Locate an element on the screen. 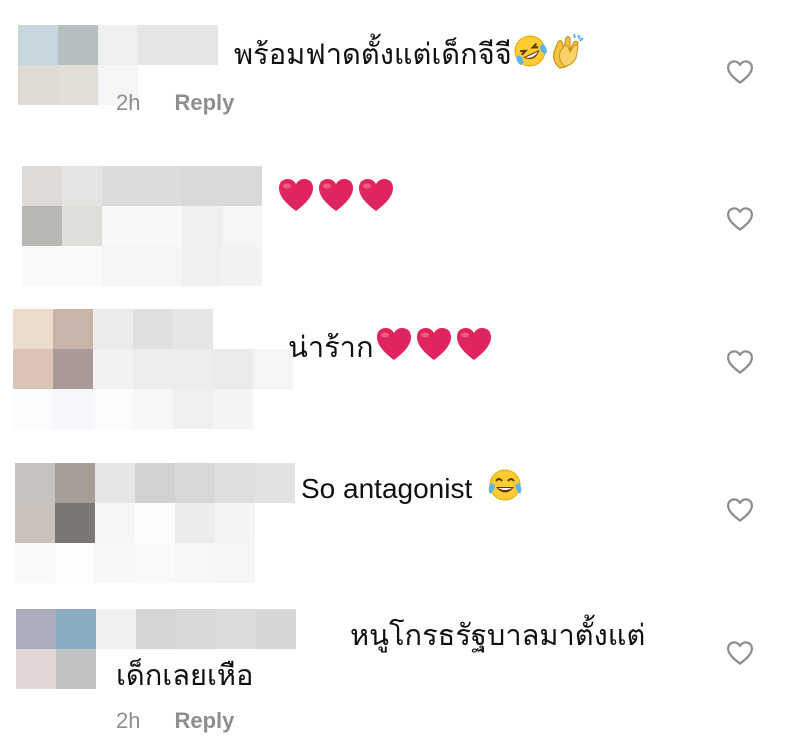 This screenshot has width=800, height=744. comment-text: So antagonist is located at coordinates (412, 490).